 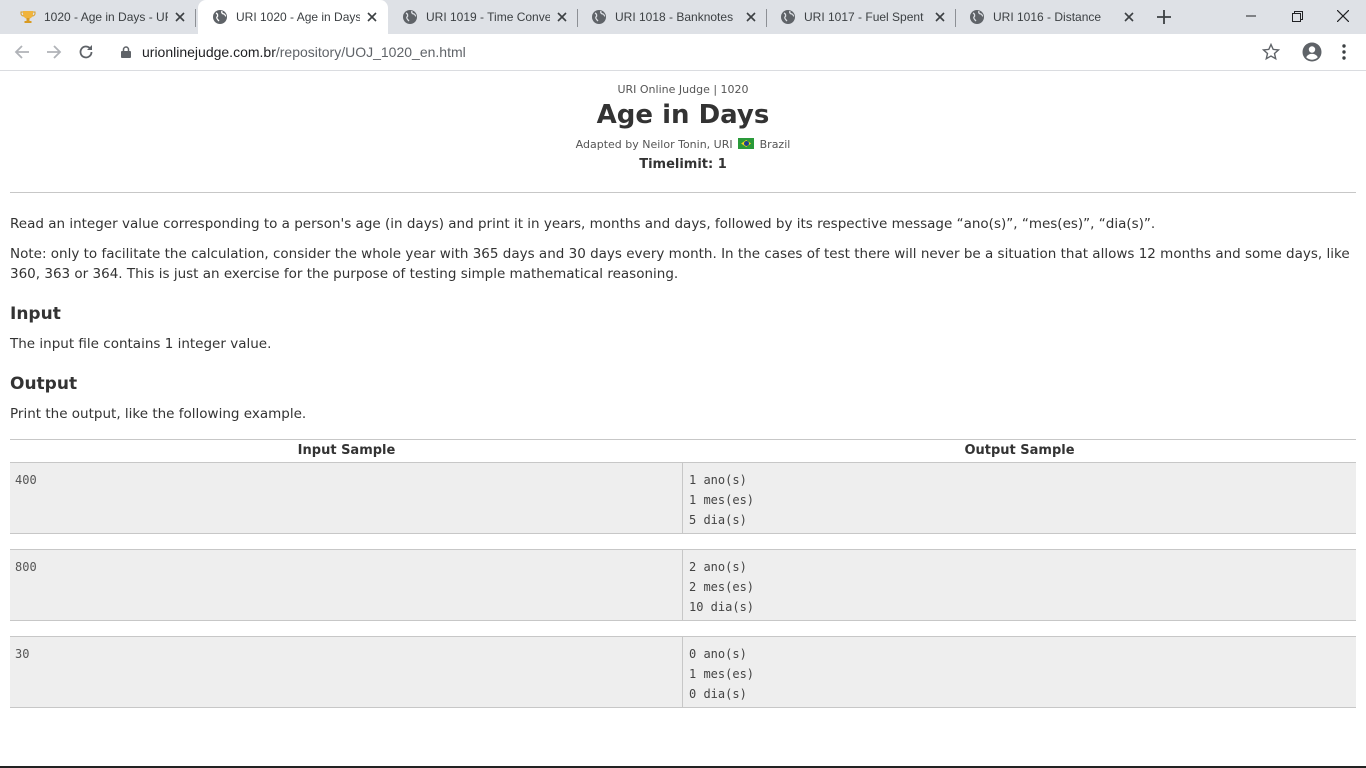 I want to click on more-vert-icon, so click(x=1344, y=52).